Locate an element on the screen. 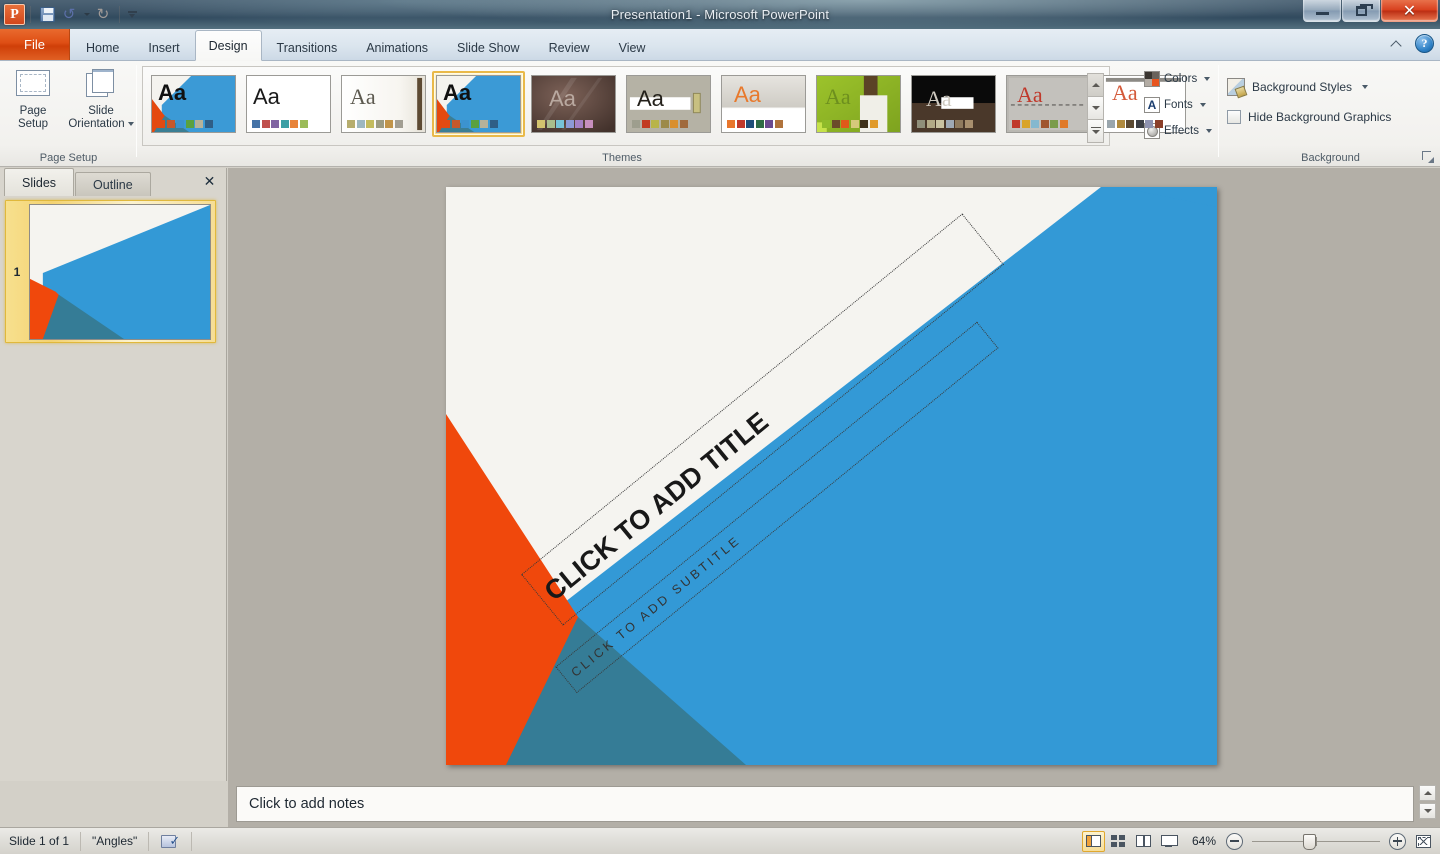  help-icon: ? is located at coordinates (1424, 43).